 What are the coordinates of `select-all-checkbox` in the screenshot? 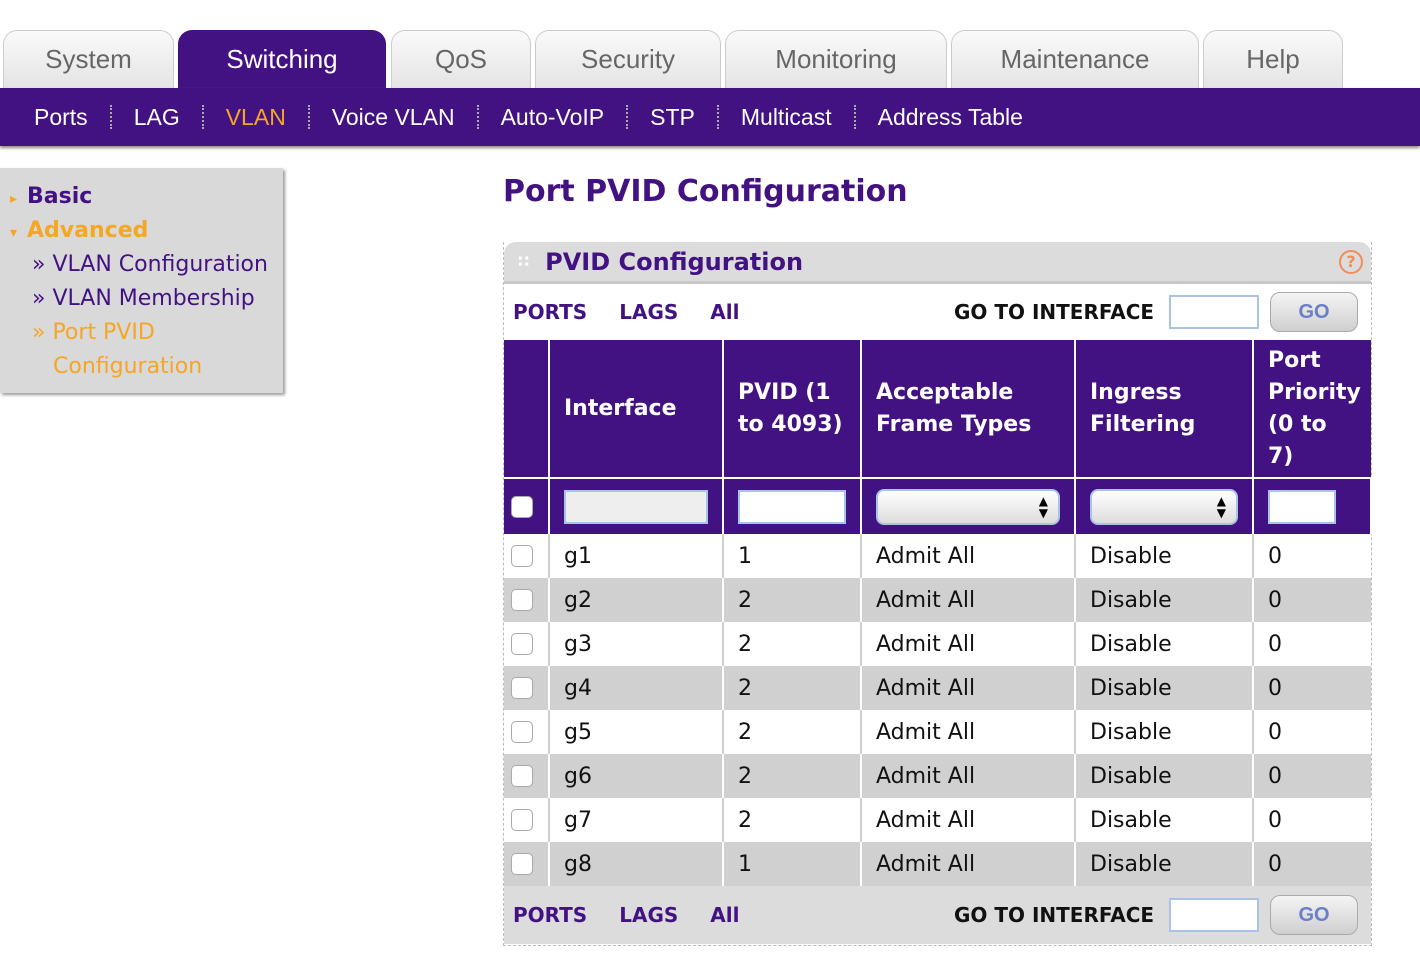 It's located at (522, 506).